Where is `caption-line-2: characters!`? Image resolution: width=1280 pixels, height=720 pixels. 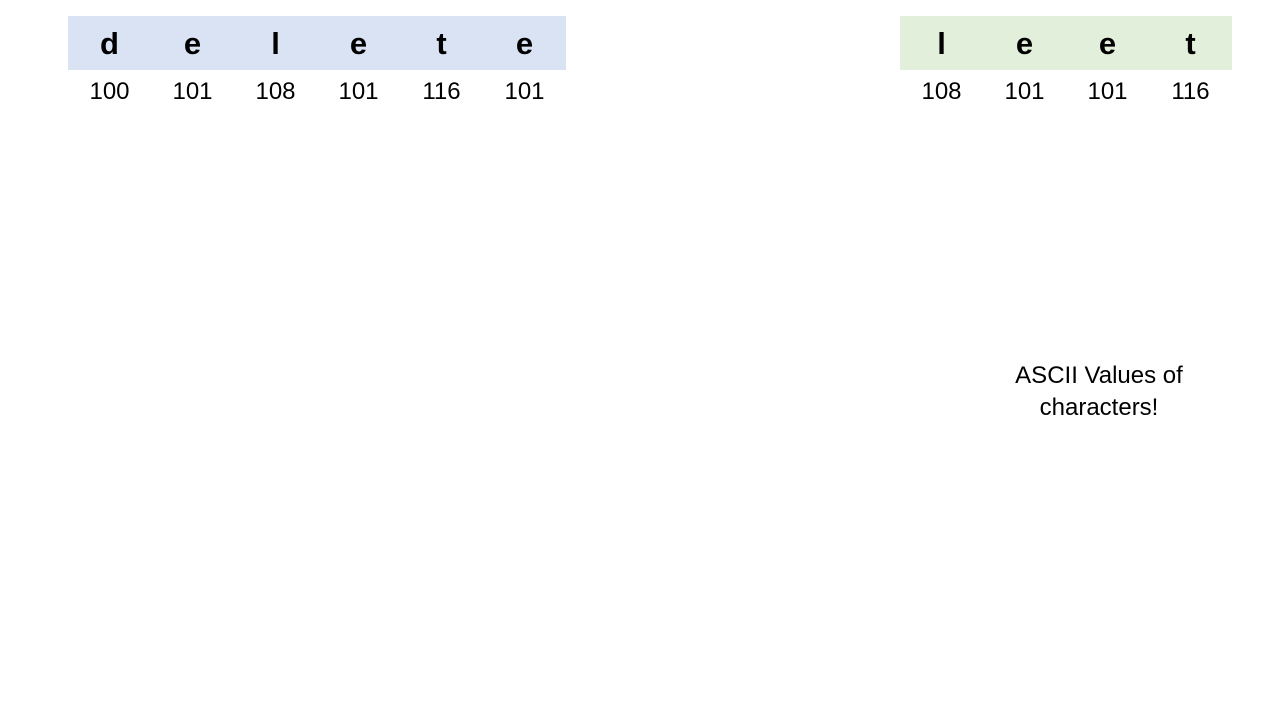
caption-line-2: characters! is located at coordinates (1099, 407).